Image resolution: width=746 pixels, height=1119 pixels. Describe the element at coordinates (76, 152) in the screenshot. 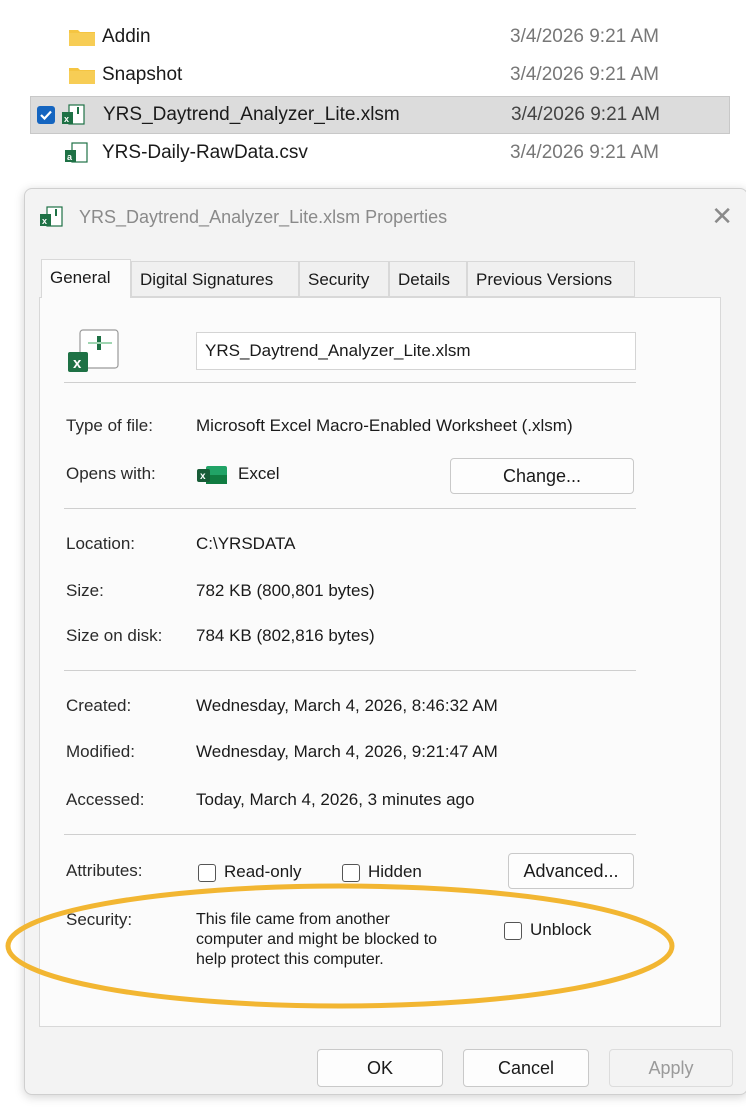

I see `excel-csv-icon: a` at that location.